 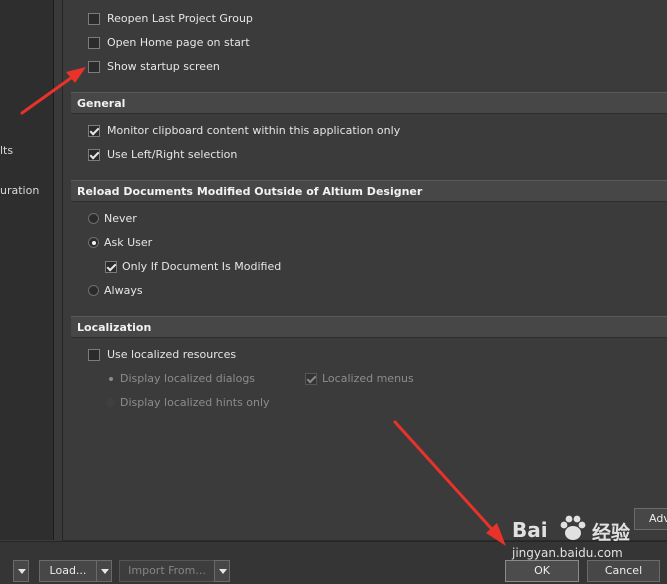 What do you see at coordinates (94, 43) in the screenshot?
I see `open-home-page-checkbox` at bounding box center [94, 43].